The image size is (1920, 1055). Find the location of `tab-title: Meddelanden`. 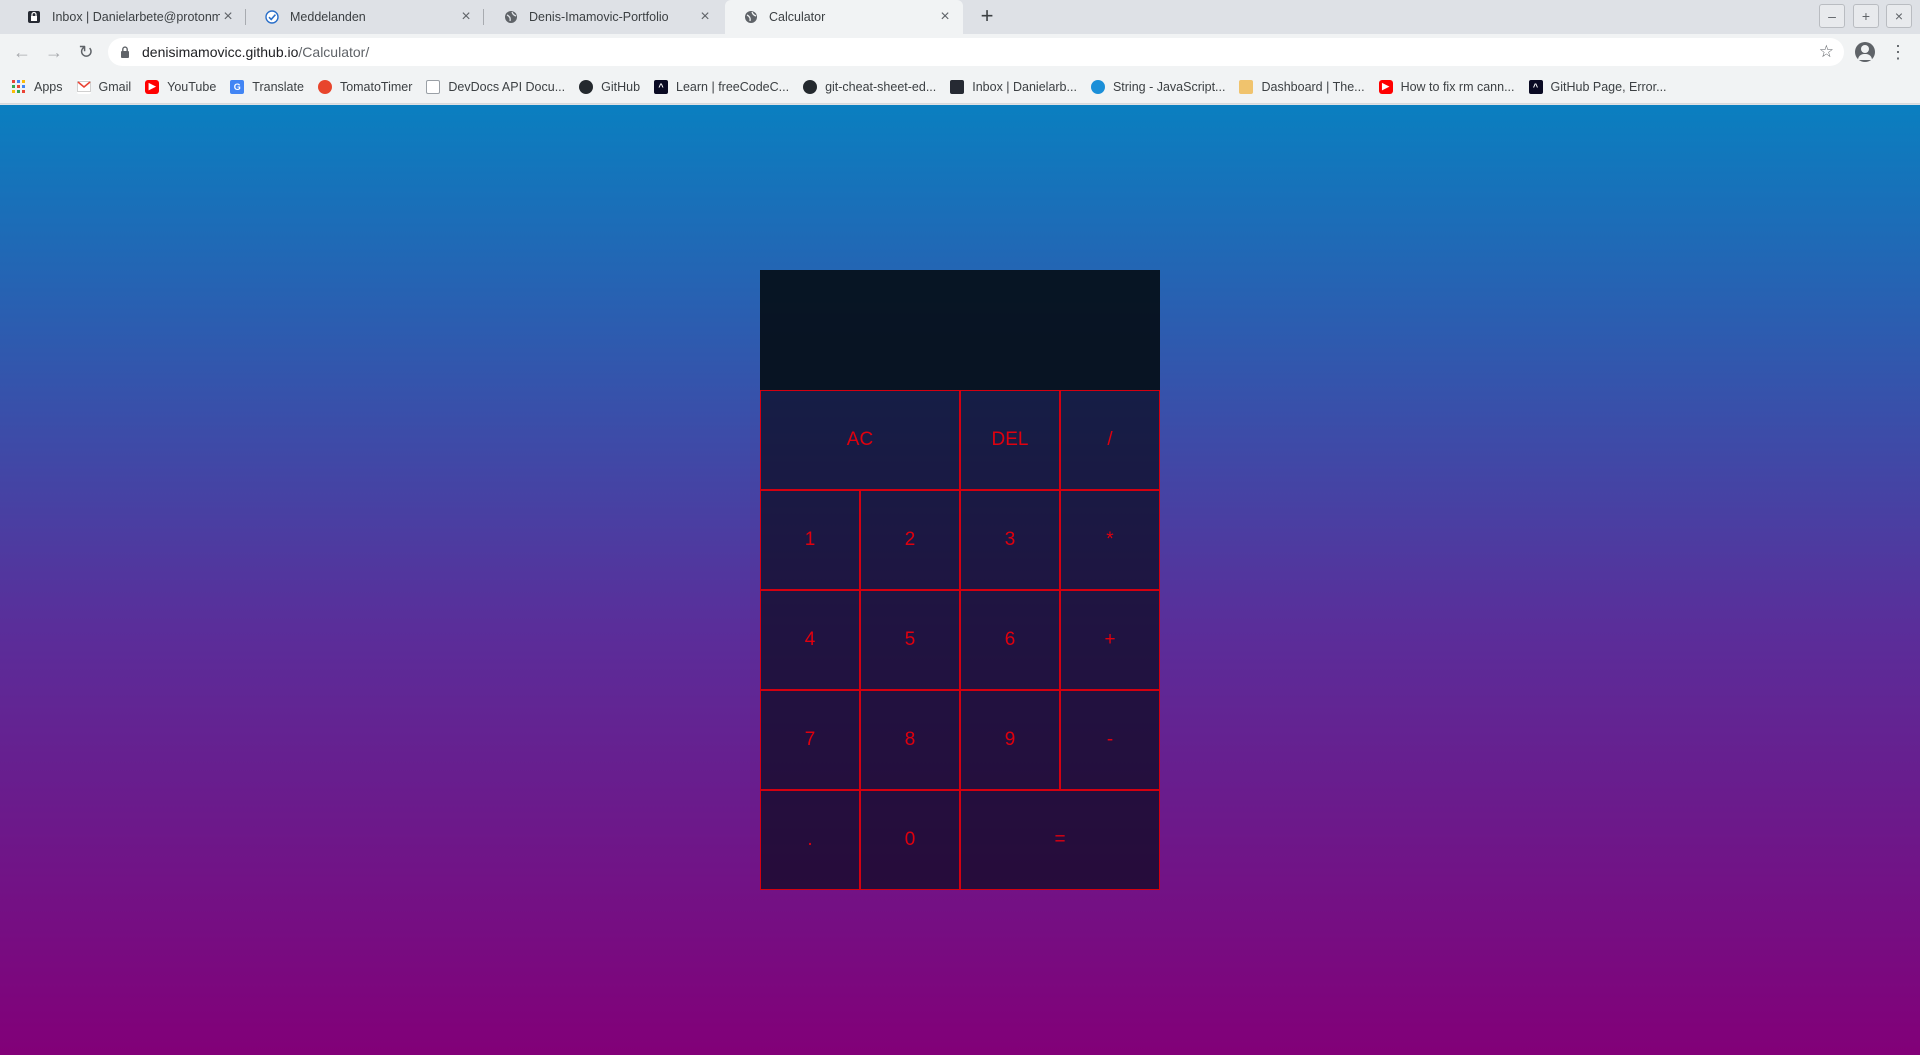

tab-title: Meddelanden is located at coordinates (328, 16).